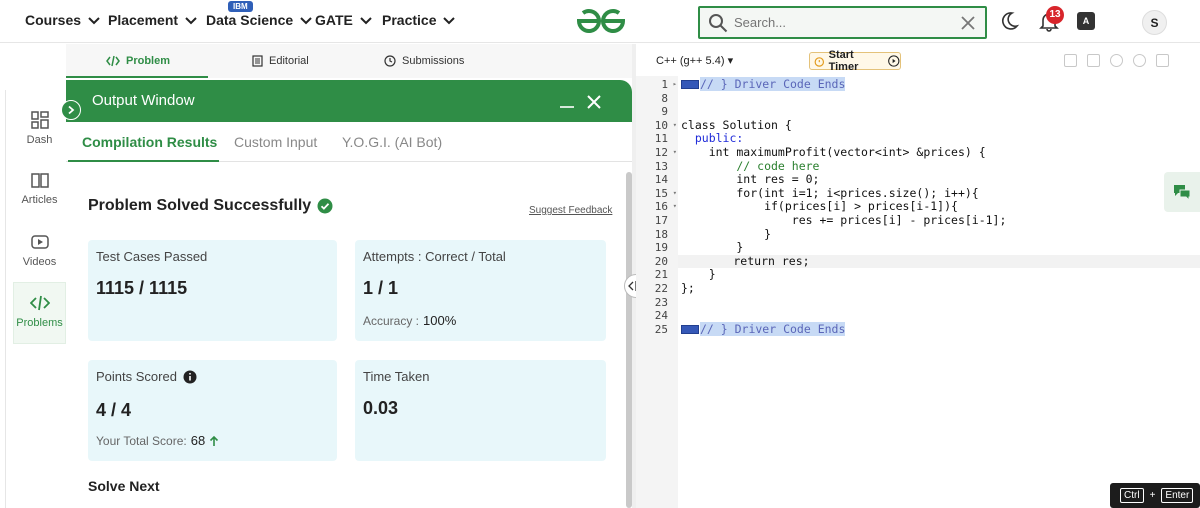 This screenshot has width=1200, height=508. Describe the element at coordinates (214, 440) in the screenshot. I see `arrow-up-icon` at that location.